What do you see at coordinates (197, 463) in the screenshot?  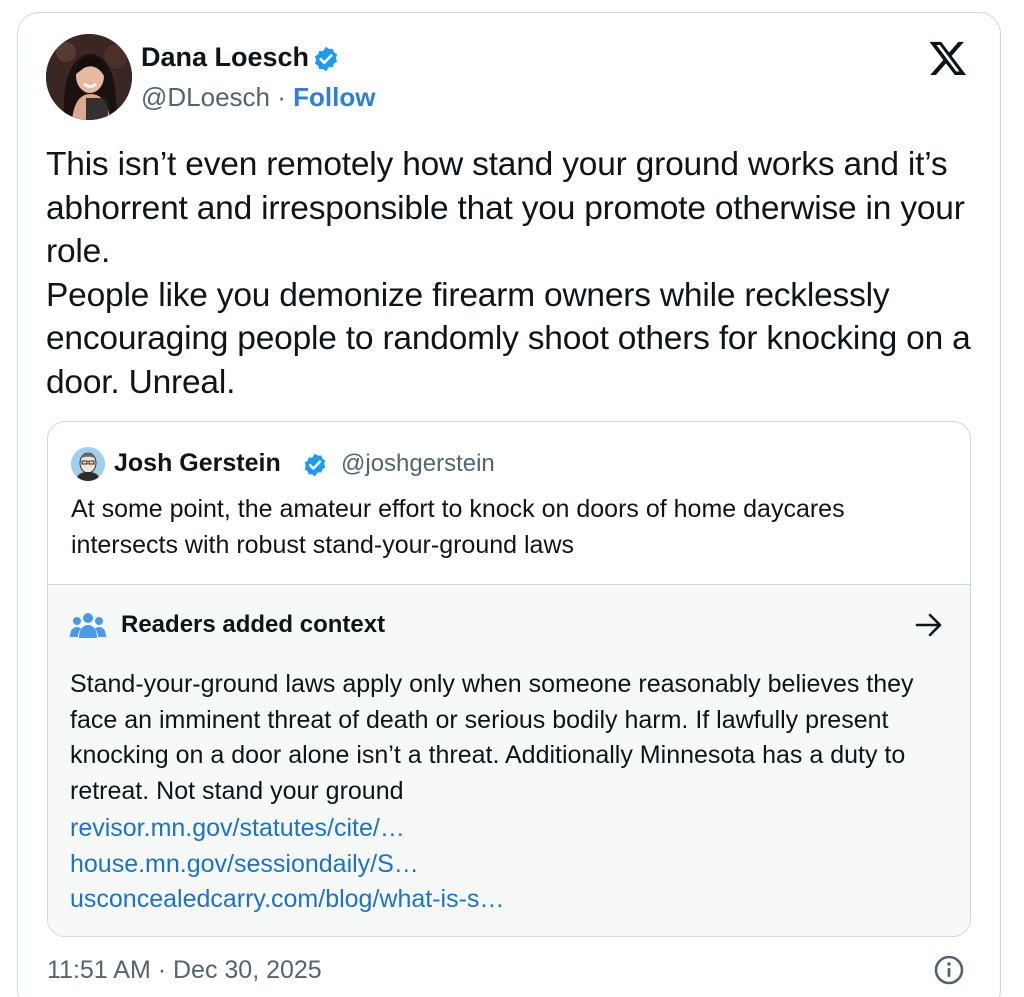 I see `quoted-author-name: Josh Gerstein` at bounding box center [197, 463].